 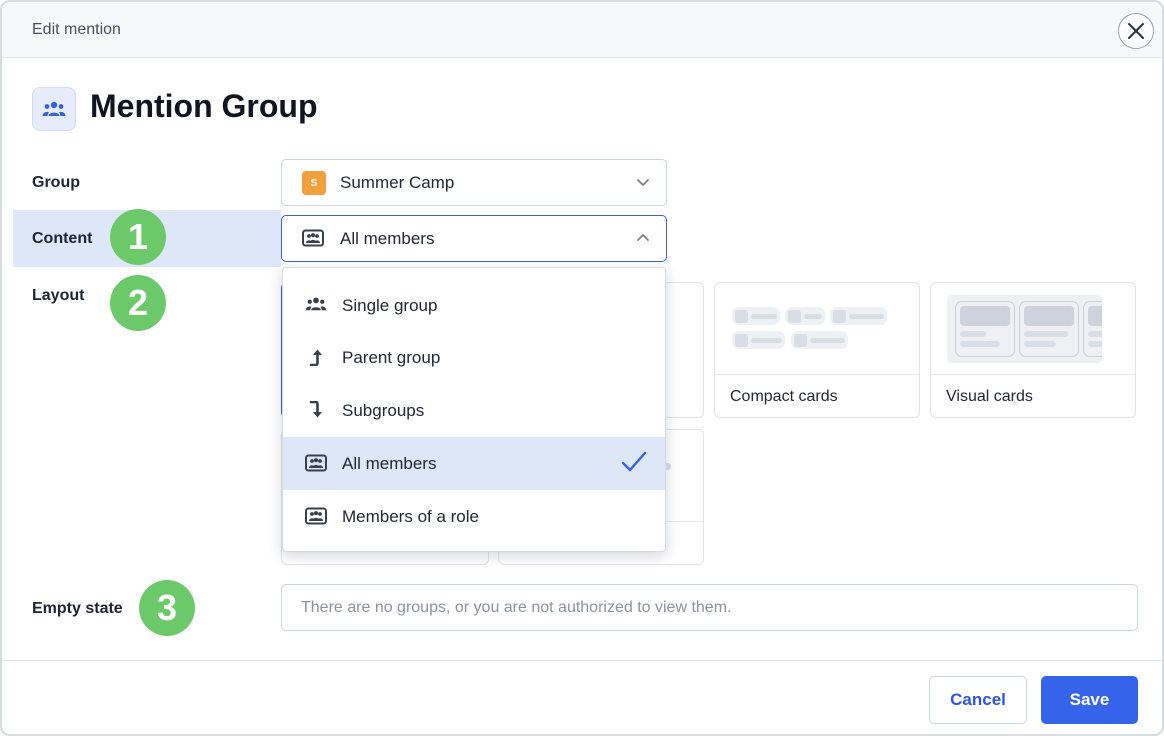 I want to click on page-title: Mention Group, so click(x=204, y=106).